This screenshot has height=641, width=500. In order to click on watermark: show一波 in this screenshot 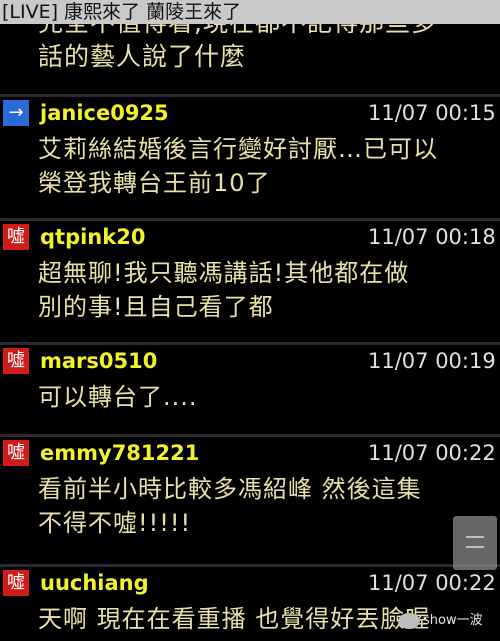, I will do `click(440, 621)`.